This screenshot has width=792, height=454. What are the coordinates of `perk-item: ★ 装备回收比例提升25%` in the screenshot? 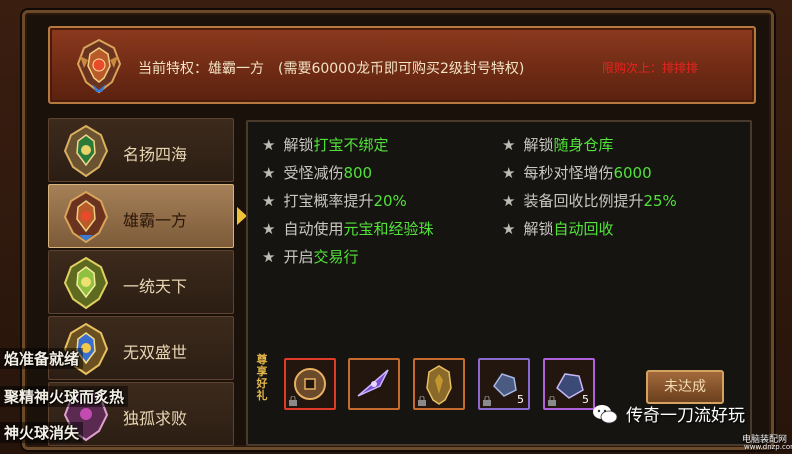 It's located at (589, 201).